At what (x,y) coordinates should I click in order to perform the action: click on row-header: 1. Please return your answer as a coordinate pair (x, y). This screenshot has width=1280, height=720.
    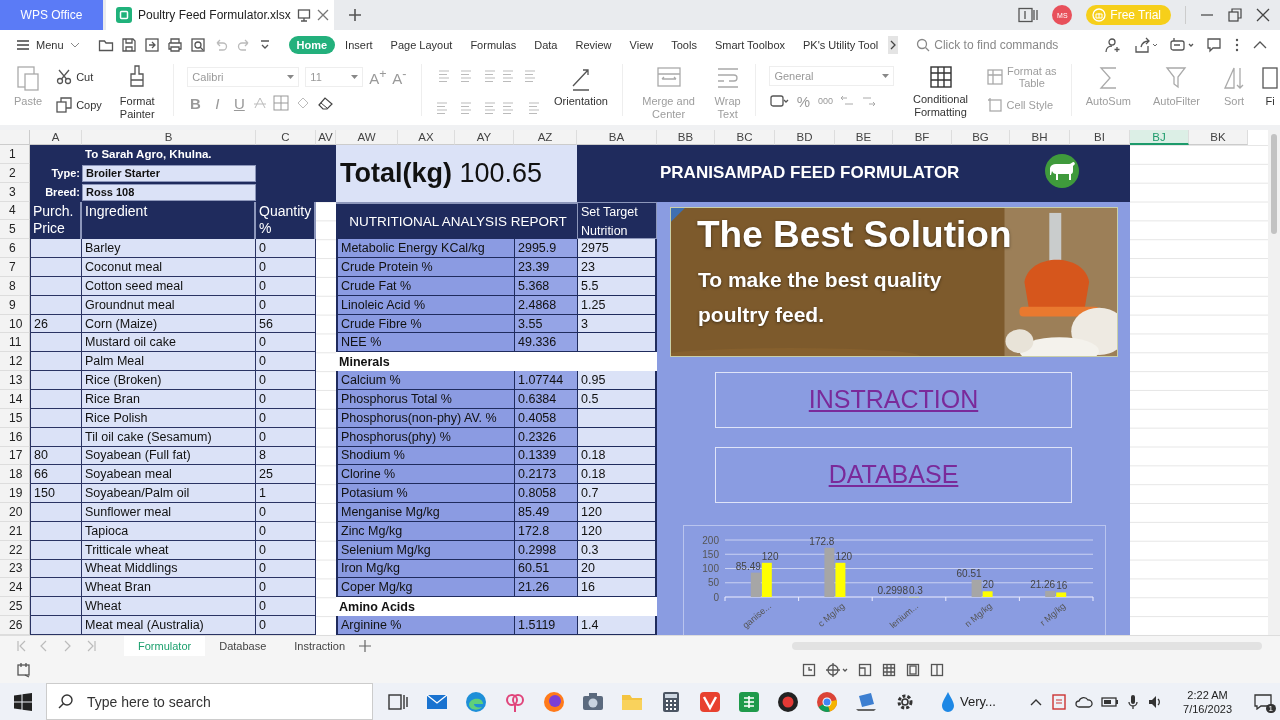
    Looking at the image, I should click on (15, 154).